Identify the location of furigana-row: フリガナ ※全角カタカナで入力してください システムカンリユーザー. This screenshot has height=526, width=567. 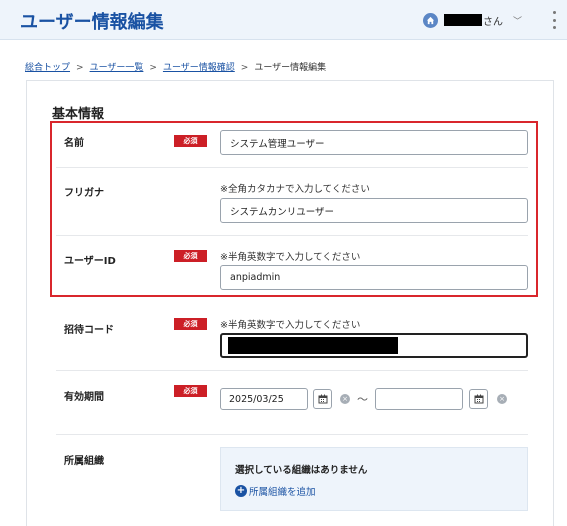
(292, 207).